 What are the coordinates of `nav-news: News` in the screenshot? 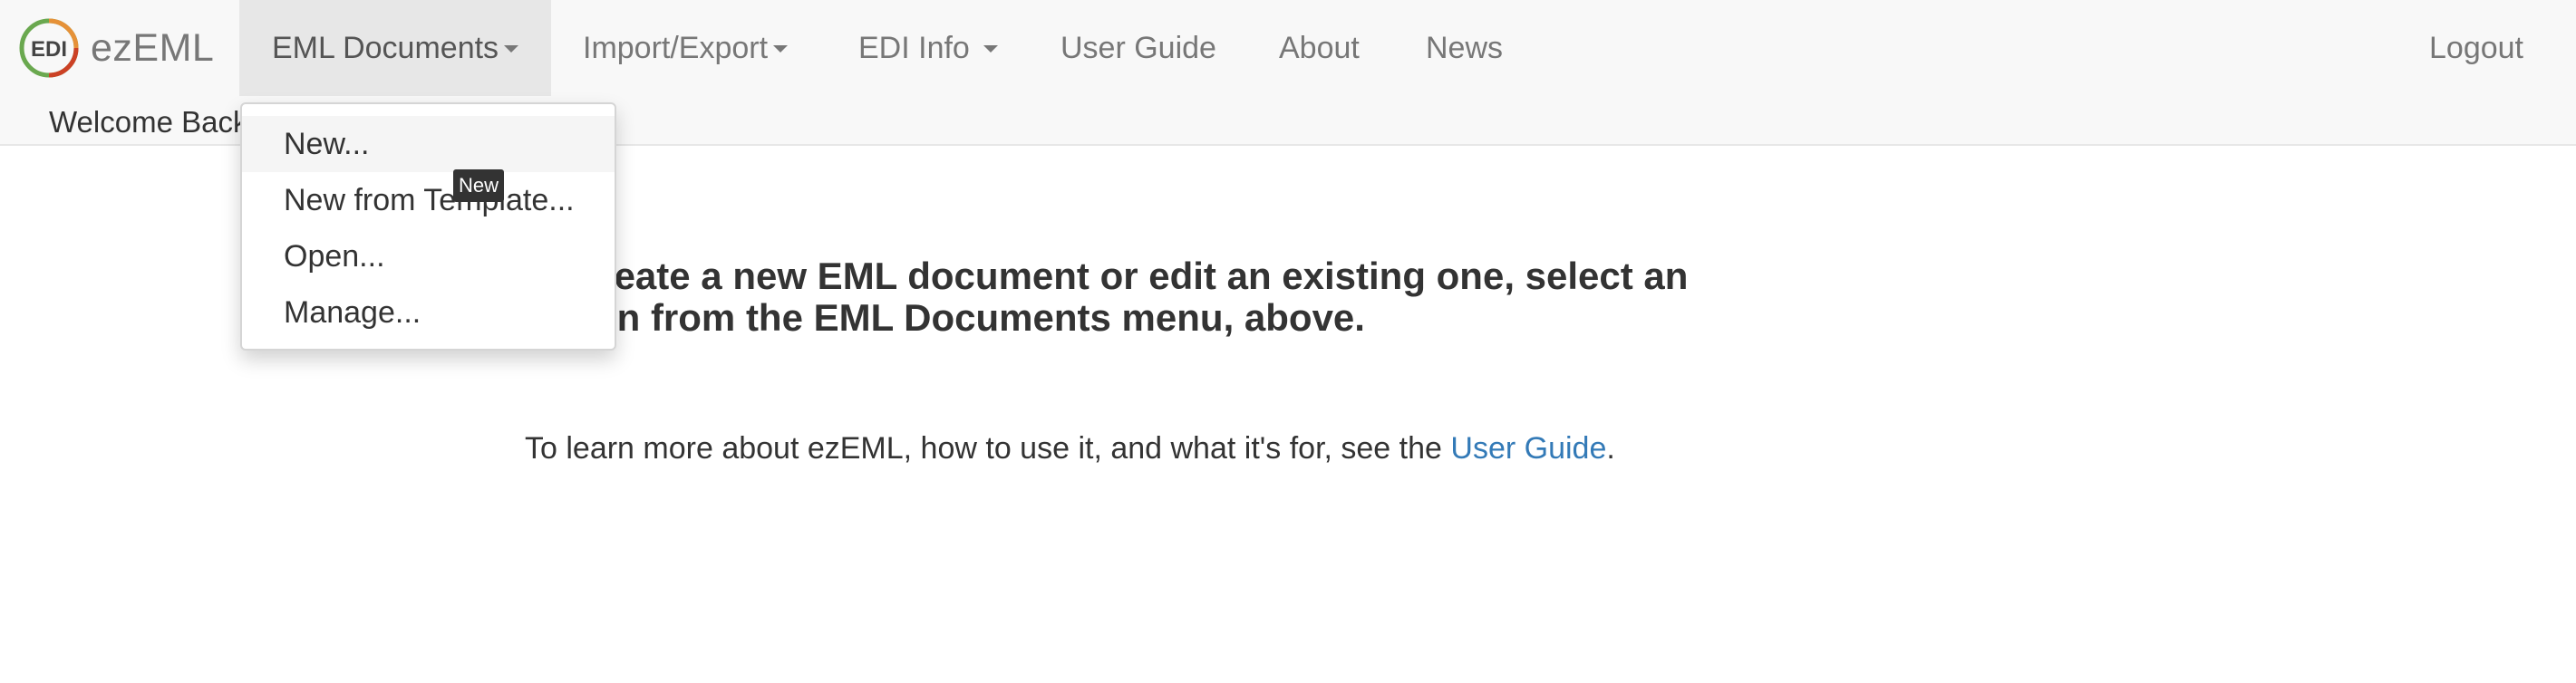 It's located at (1464, 48).